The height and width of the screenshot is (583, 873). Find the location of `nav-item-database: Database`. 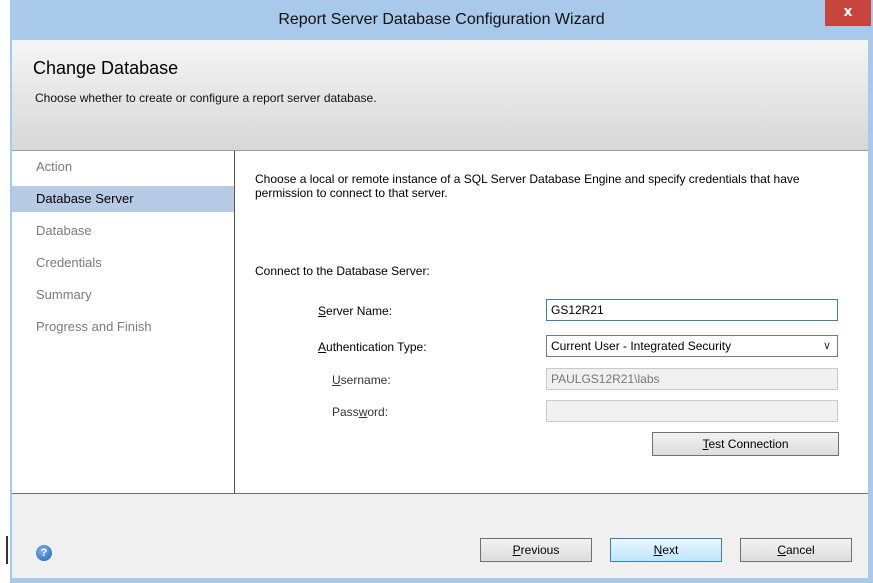

nav-item-database: Database is located at coordinates (123, 231).